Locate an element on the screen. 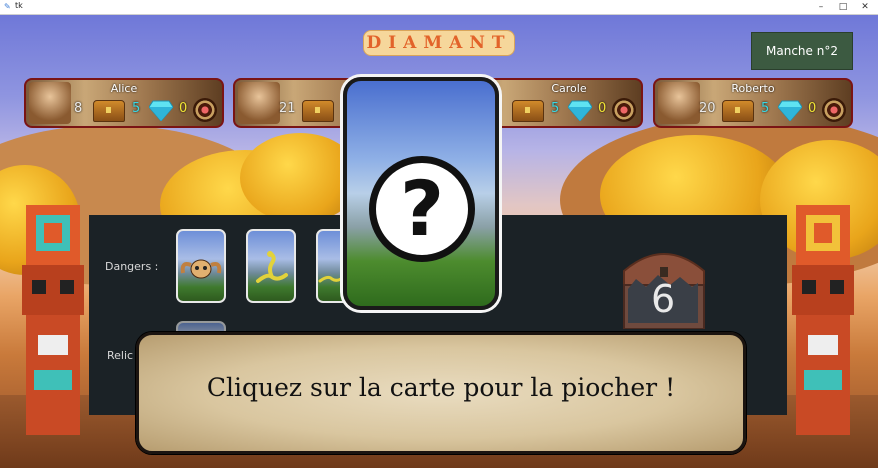 The width and height of the screenshot is (878, 468). yellow-bush is located at coordinates (300, 178).